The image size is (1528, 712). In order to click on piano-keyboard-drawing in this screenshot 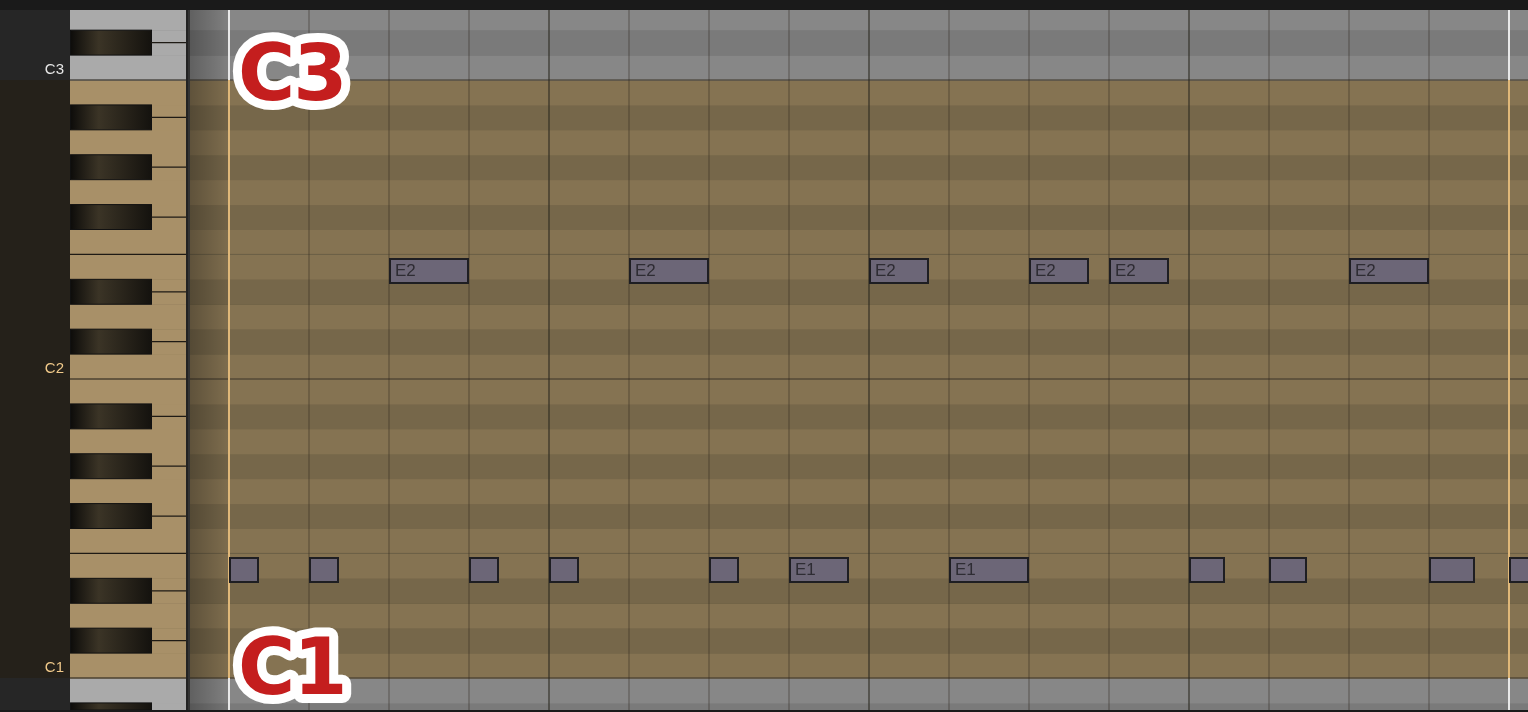, I will do `click(129, 360)`.